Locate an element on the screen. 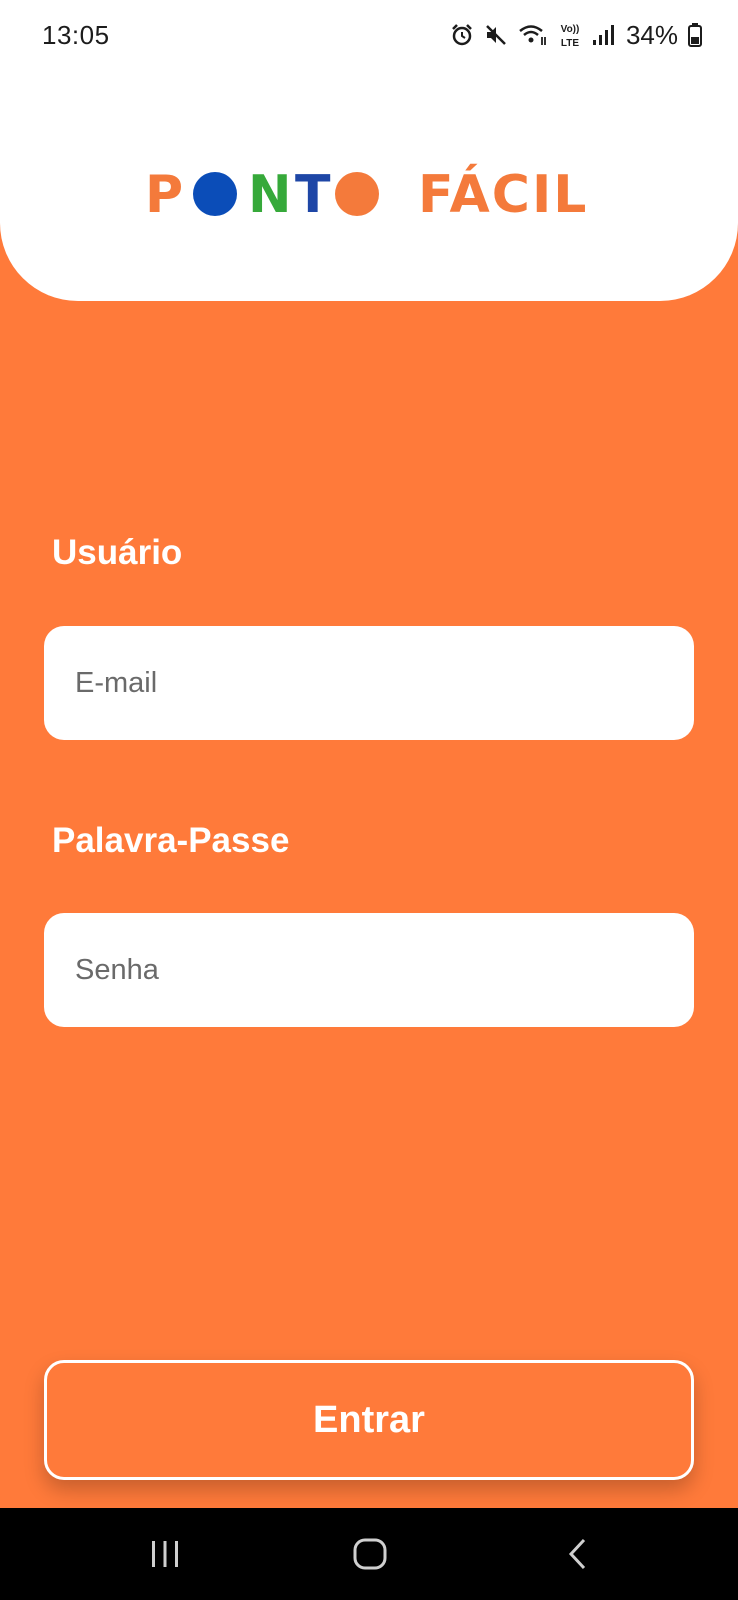  password-field is located at coordinates (369, 970).